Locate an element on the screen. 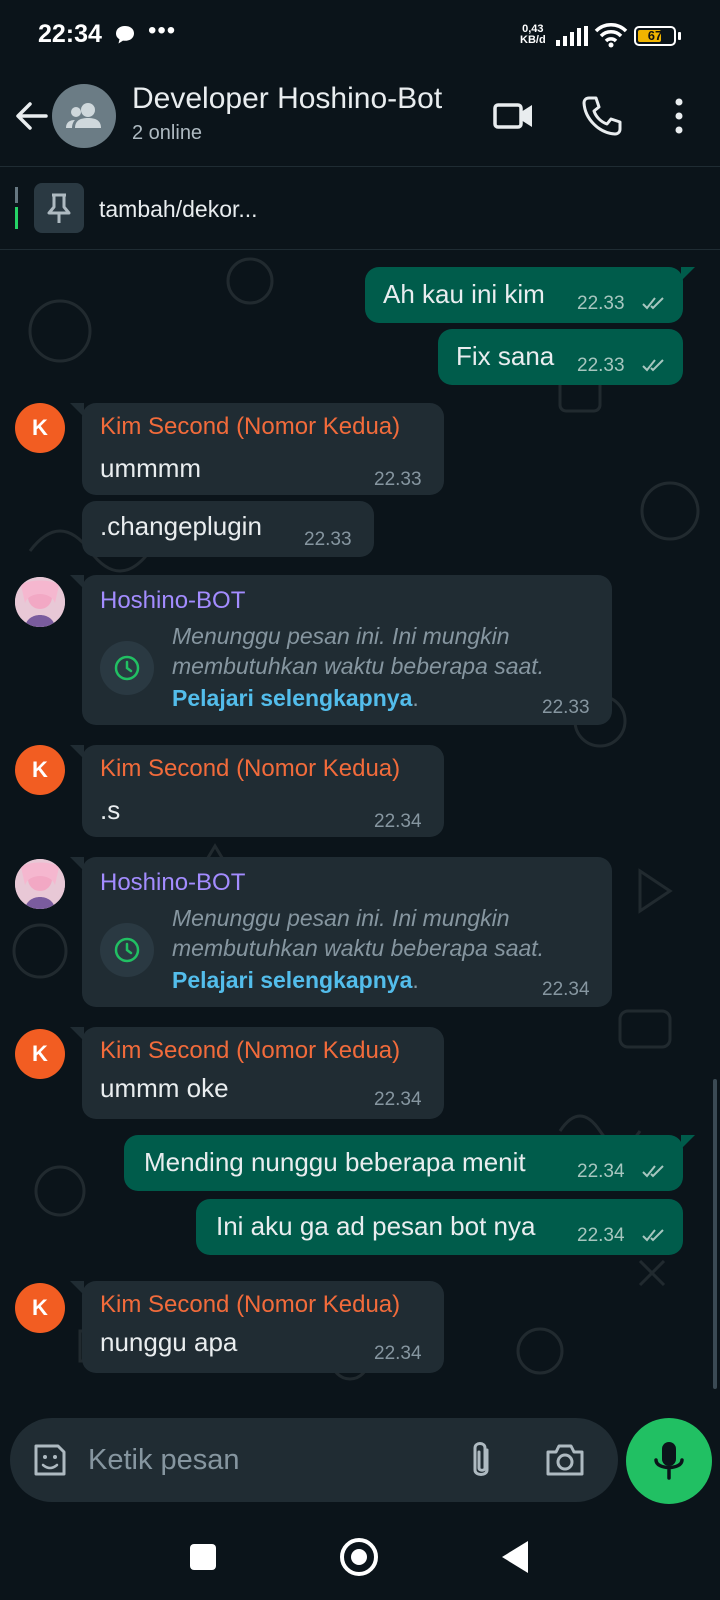 The image size is (720, 1600). home-button is located at coordinates (359, 1557).